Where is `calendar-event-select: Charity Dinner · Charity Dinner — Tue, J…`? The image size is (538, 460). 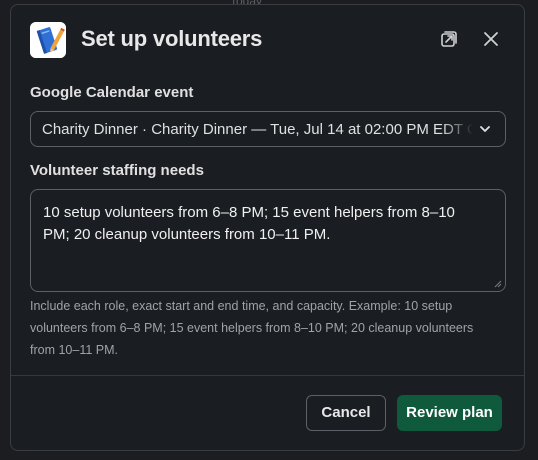
calendar-event-select: Charity Dinner · Charity Dinner — Tue, J… is located at coordinates (268, 129).